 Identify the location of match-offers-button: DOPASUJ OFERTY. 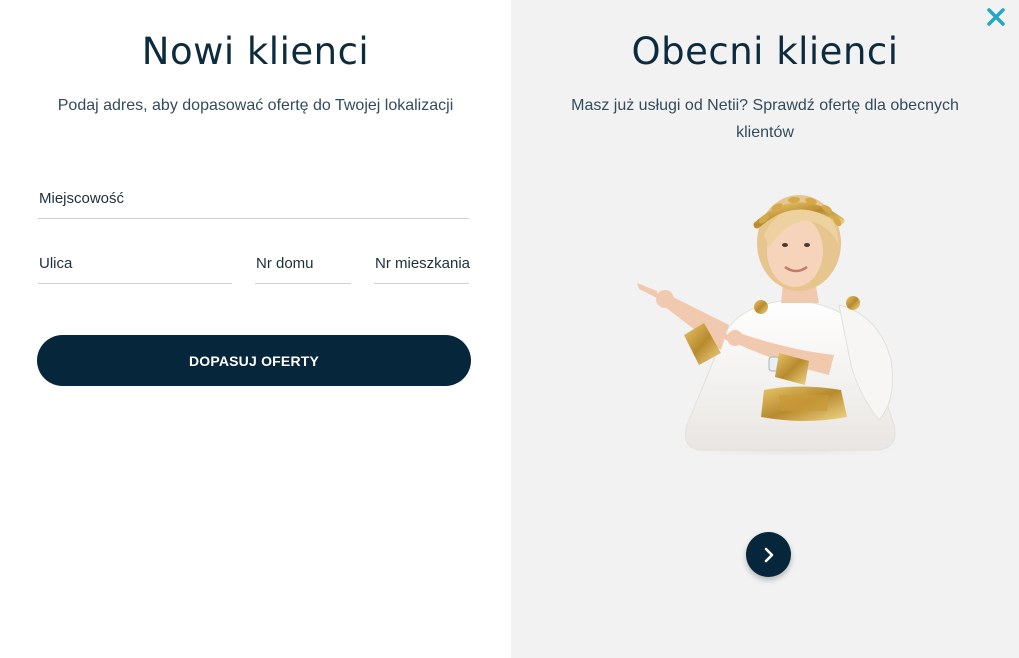
(254, 360).